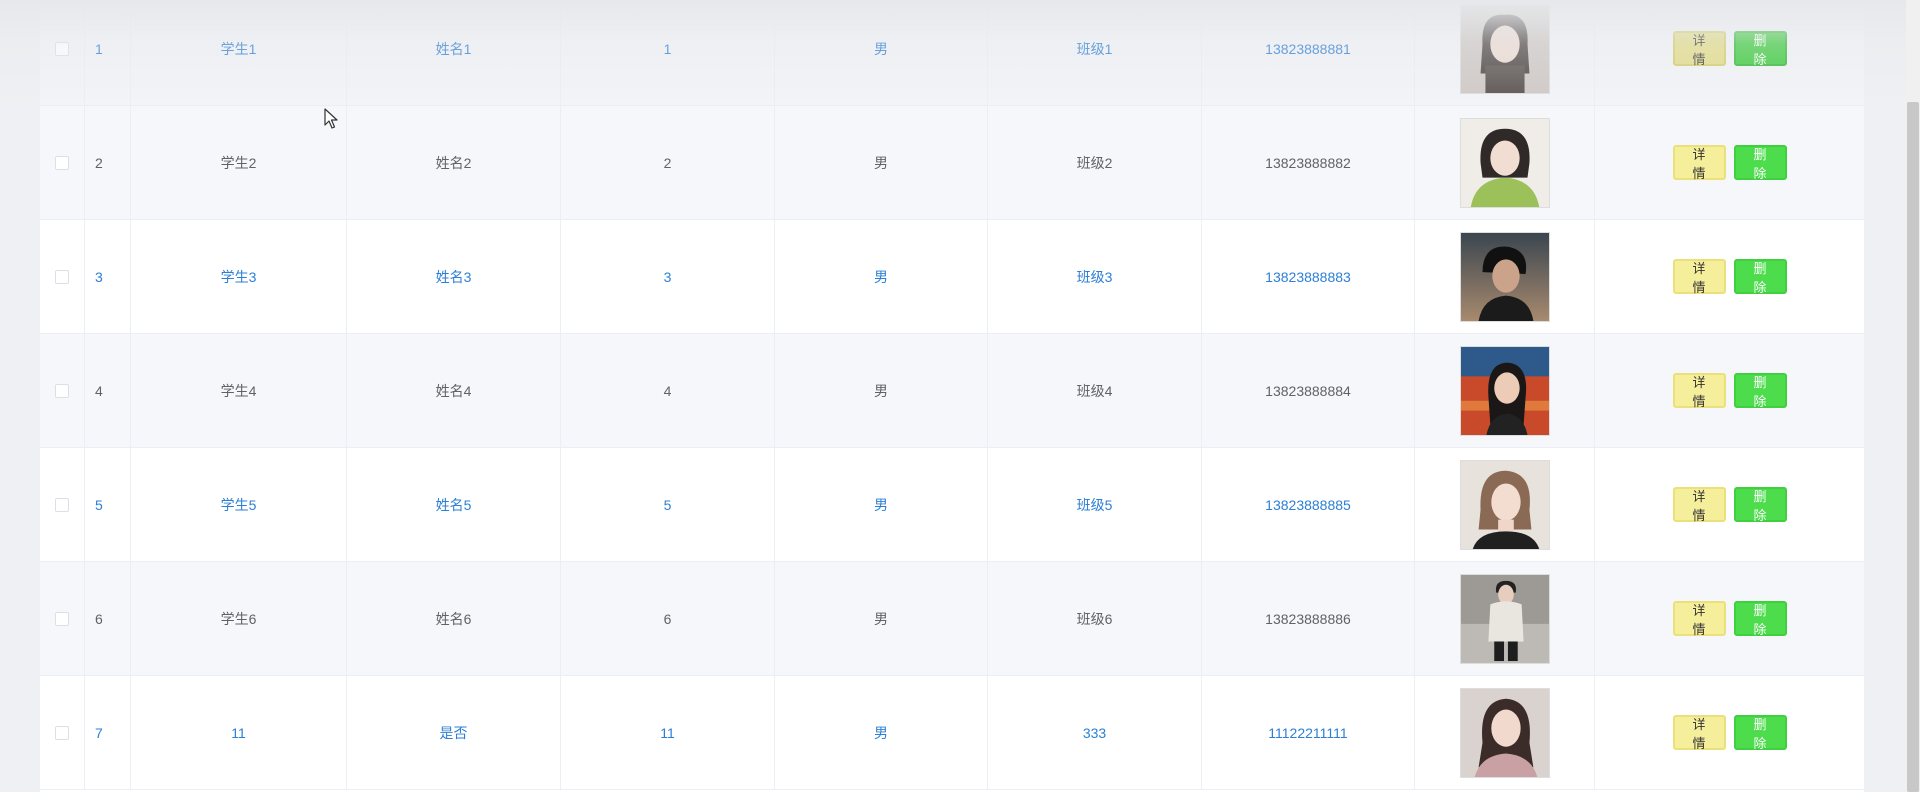  What do you see at coordinates (239, 162) in the screenshot?
I see `student-cell: 学生2` at bounding box center [239, 162].